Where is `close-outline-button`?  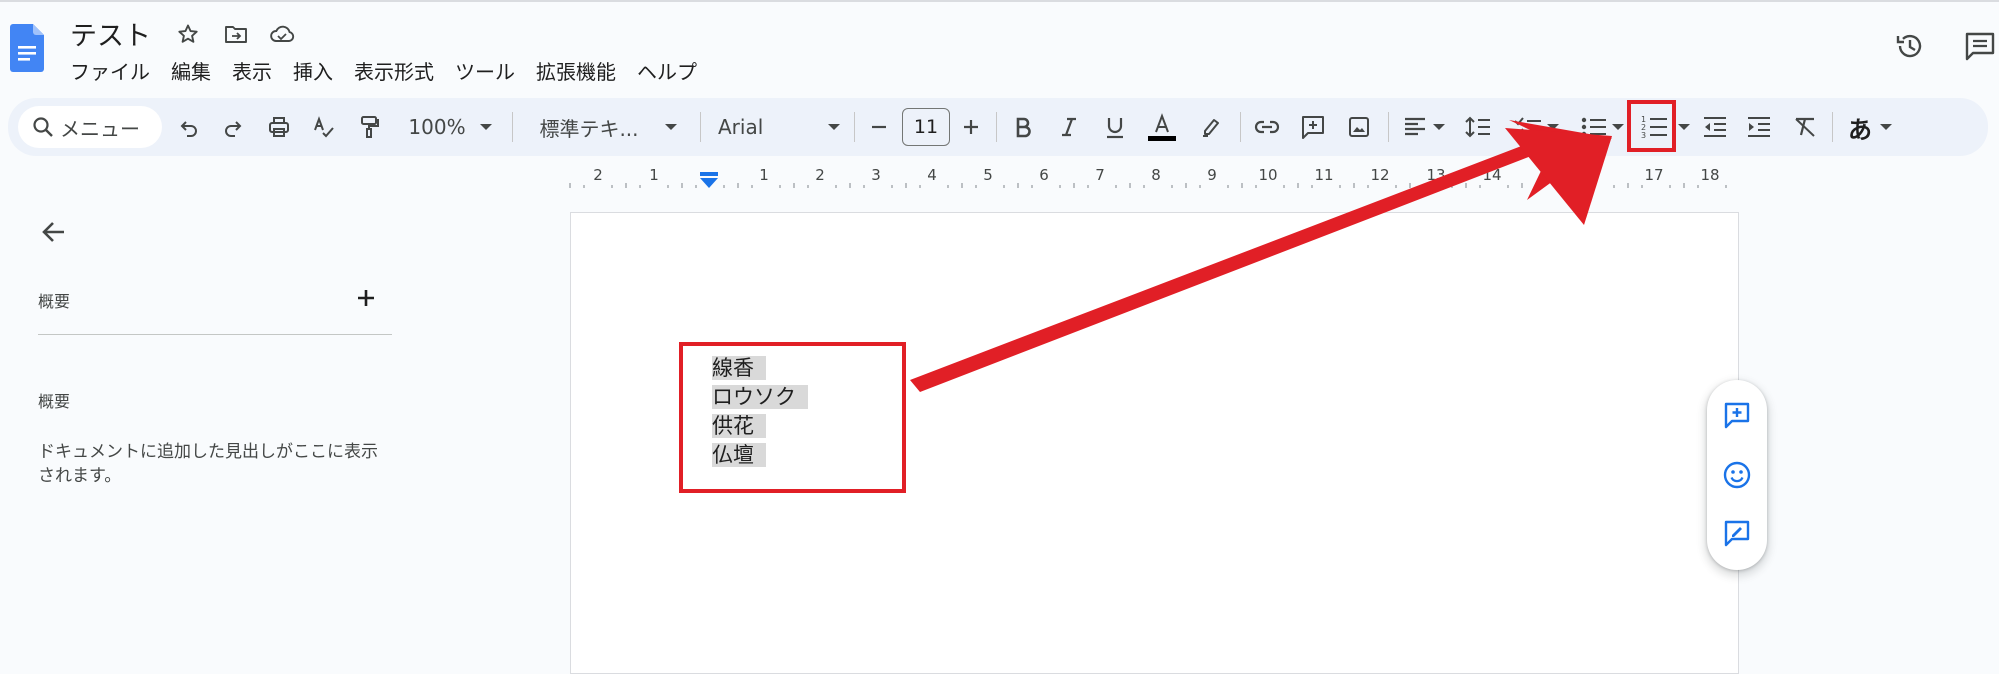 close-outline-button is located at coordinates (54, 232).